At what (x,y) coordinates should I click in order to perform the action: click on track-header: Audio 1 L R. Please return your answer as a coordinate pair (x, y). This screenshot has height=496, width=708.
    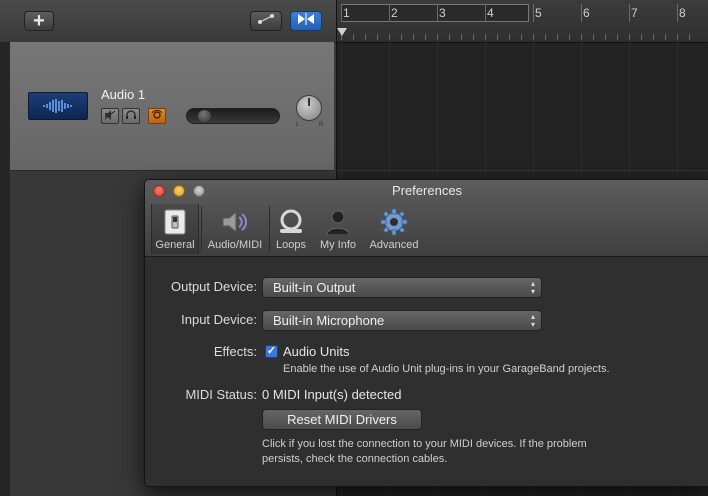
    Looking at the image, I should click on (172, 106).